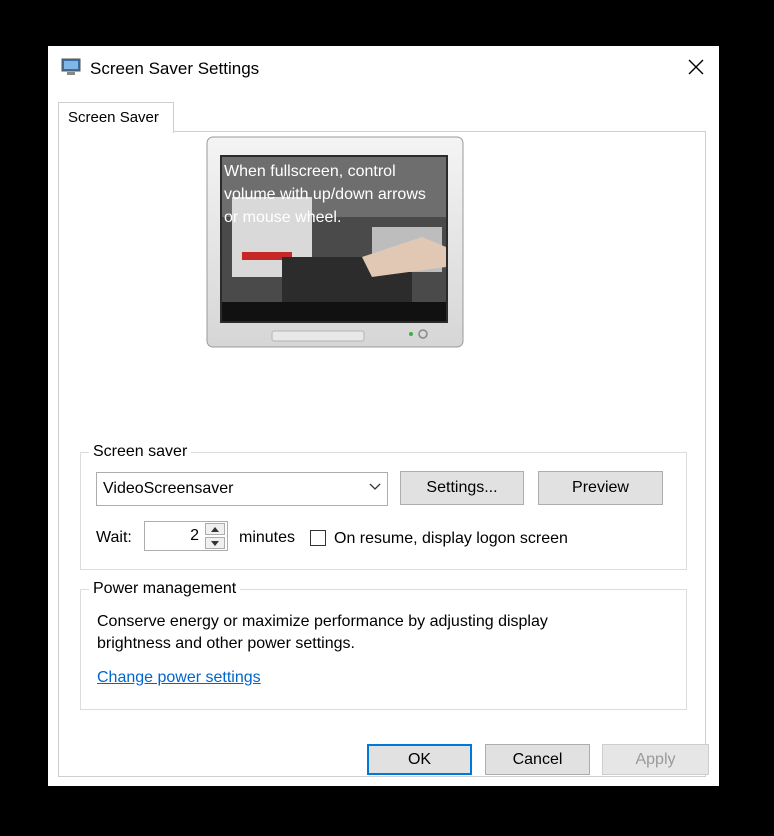  What do you see at coordinates (186, 536) in the screenshot?
I see `wait-minutes-spinner: 2` at bounding box center [186, 536].